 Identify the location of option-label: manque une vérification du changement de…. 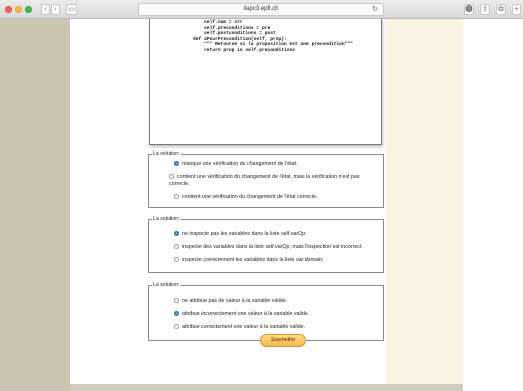
(240, 164).